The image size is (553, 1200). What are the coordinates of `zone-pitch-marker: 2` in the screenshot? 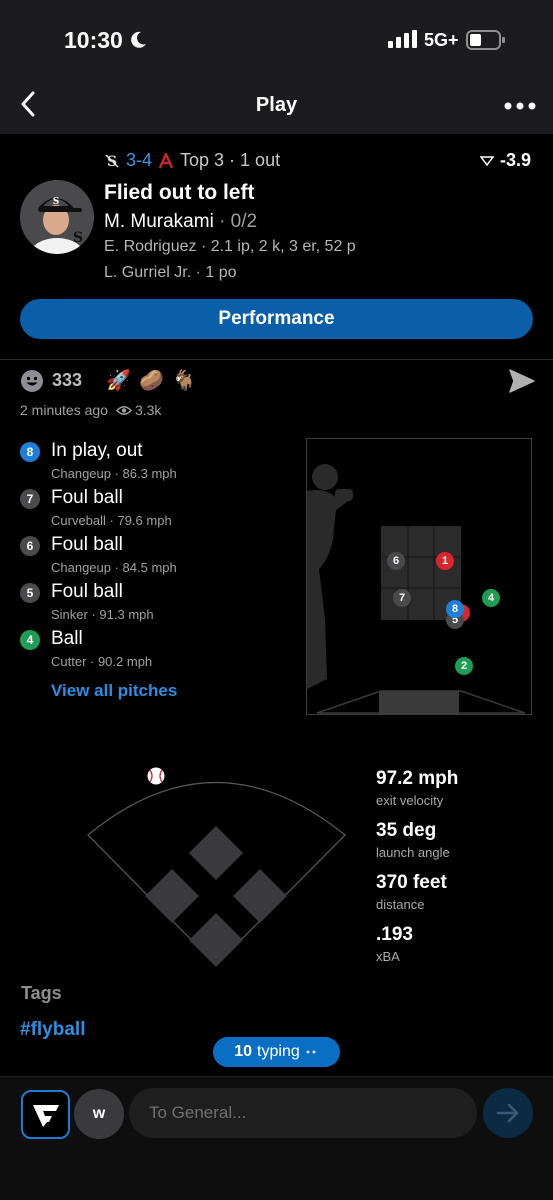 It's located at (464, 666).